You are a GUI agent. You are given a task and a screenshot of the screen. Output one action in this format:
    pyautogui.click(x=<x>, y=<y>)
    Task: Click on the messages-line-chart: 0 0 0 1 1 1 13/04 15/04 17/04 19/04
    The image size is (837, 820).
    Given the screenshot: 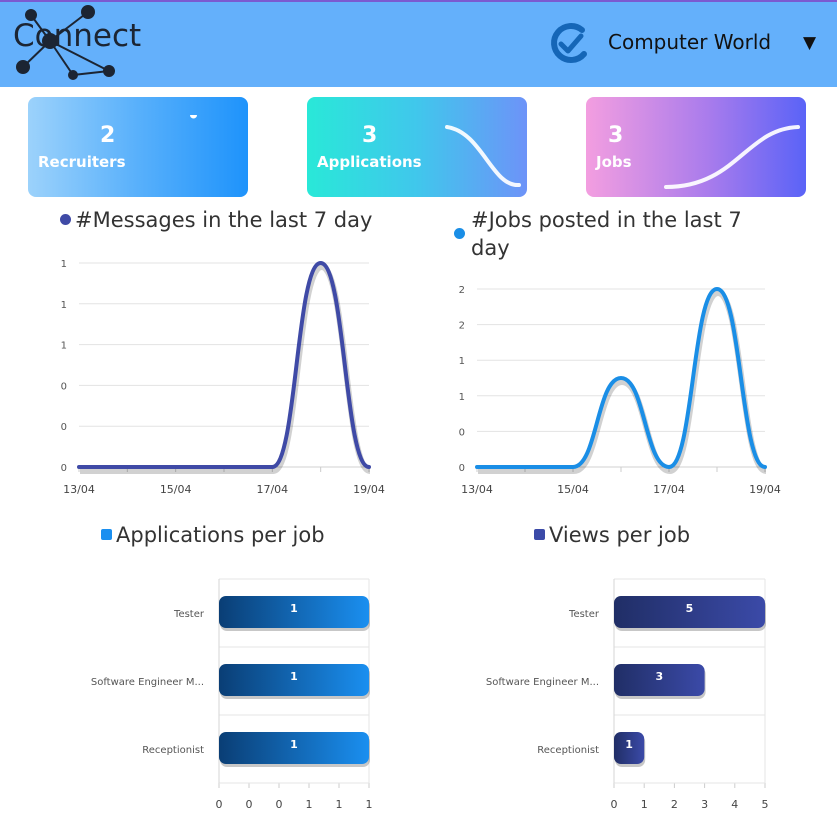 What is the action you would take?
    pyautogui.click(x=223, y=377)
    